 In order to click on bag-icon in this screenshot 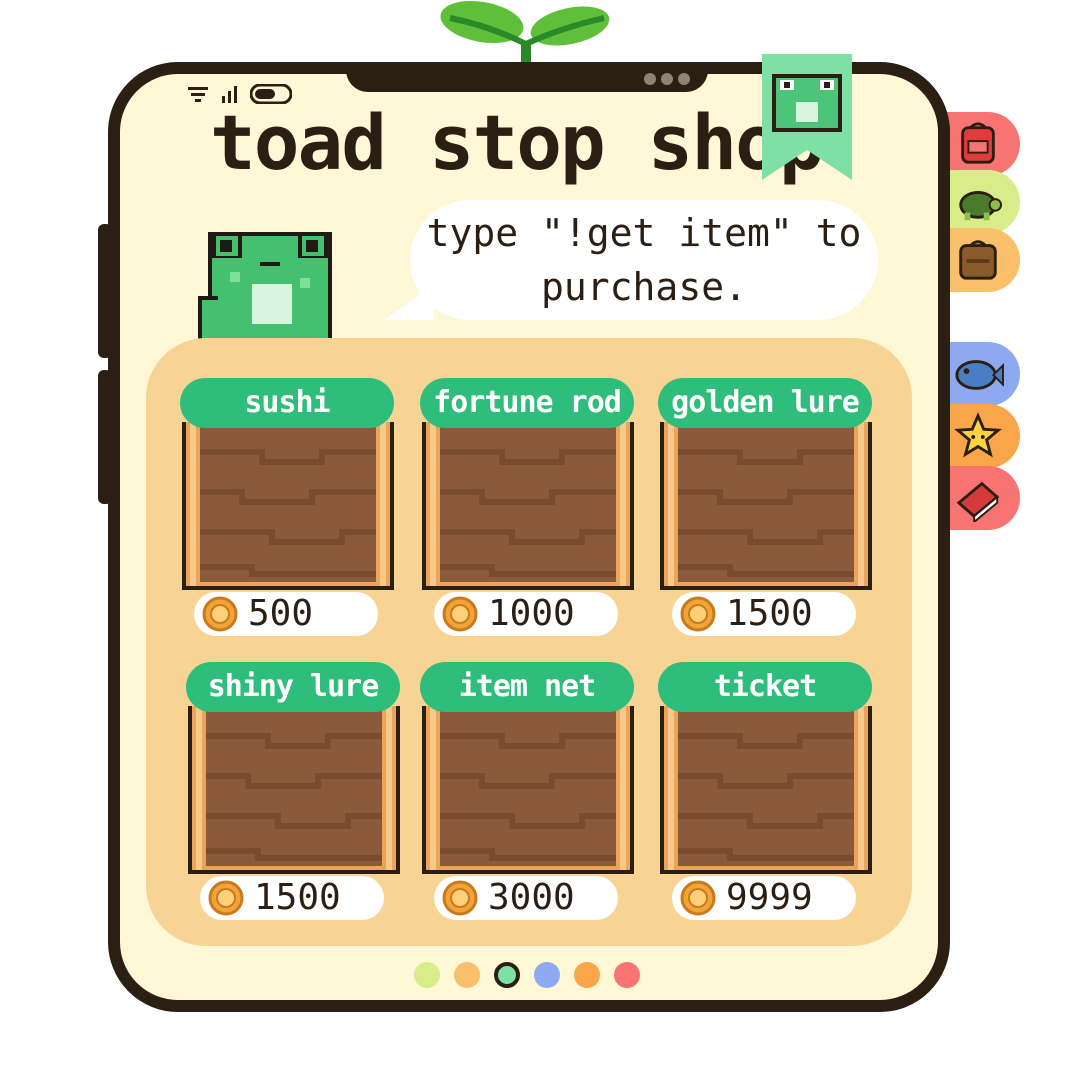, I will do `click(978, 260)`.